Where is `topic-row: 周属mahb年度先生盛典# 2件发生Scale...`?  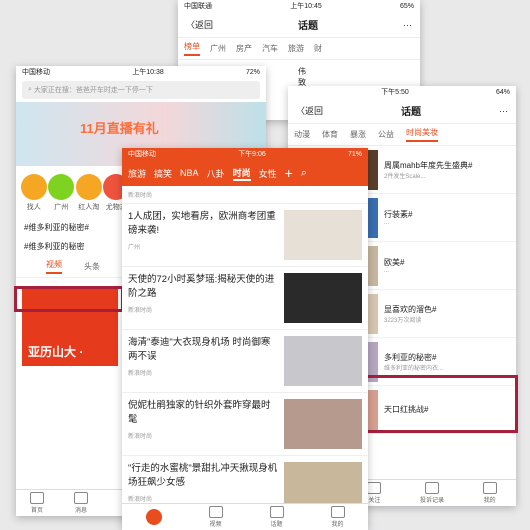
topic-row: 周属mahb年度先生盛典# 2件发生Scale... is located at coordinates (432, 170).